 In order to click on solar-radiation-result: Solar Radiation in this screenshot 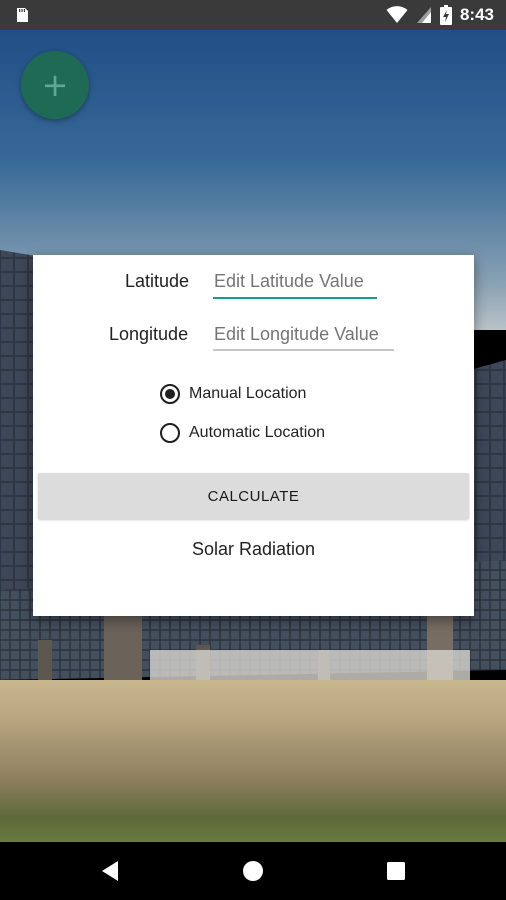, I will do `click(253, 549)`.